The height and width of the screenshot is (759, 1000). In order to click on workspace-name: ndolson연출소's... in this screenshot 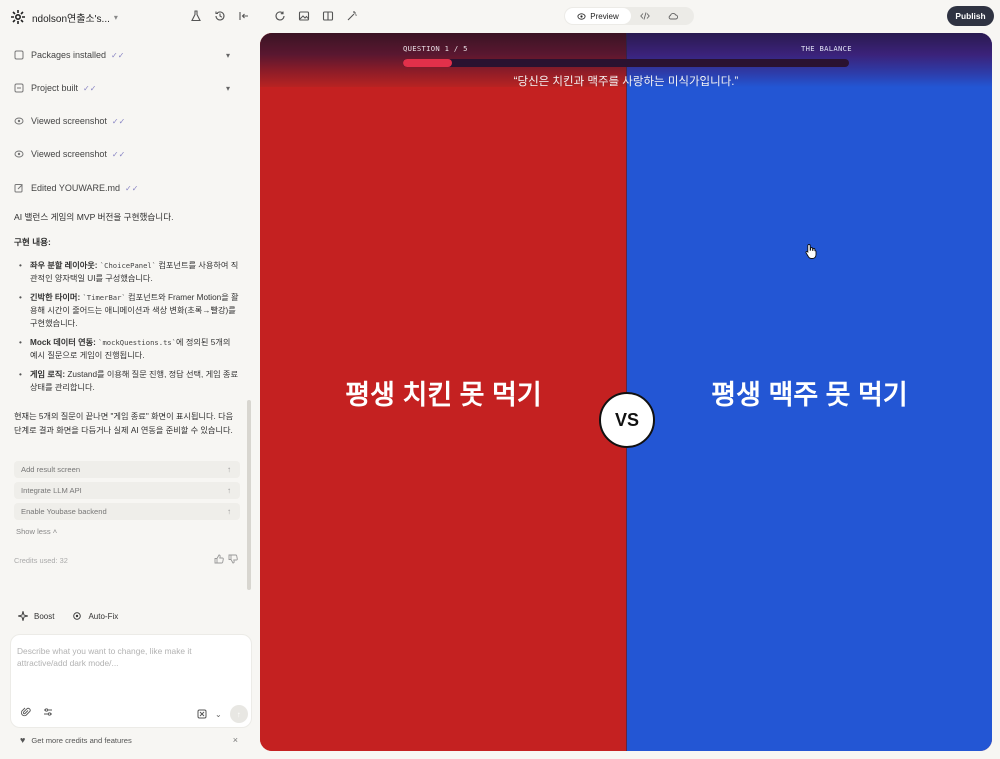, I will do `click(71, 19)`.